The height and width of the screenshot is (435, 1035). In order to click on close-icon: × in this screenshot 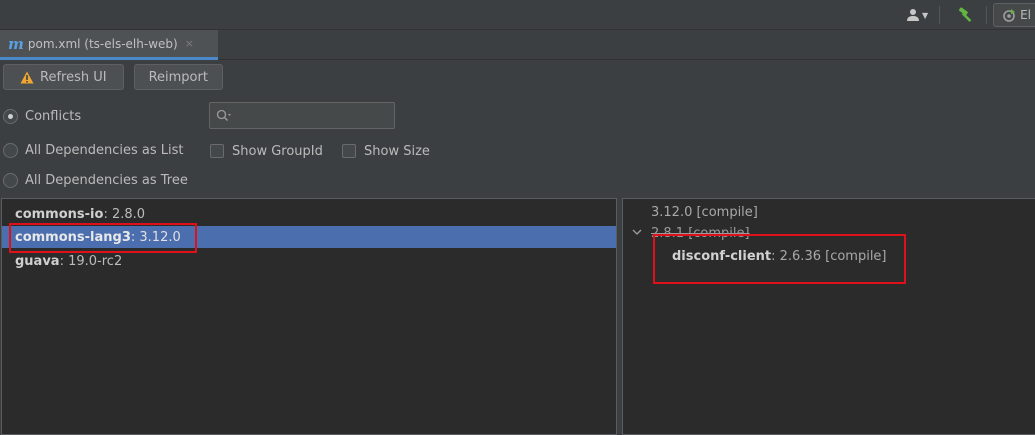, I will do `click(189, 43)`.